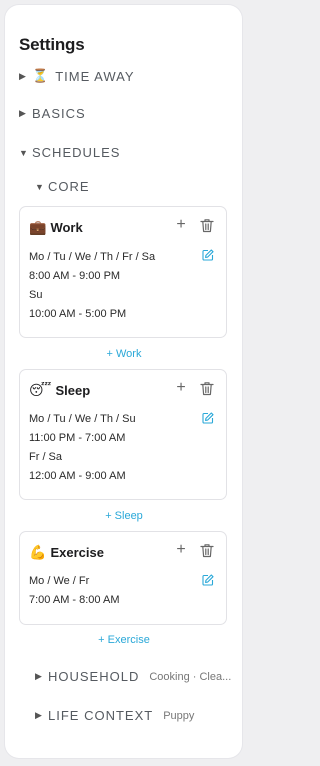  Describe the element at coordinates (75, 276) in the screenshot. I see `schedule-hours: 8:00 AM - 9:00 PM` at that location.